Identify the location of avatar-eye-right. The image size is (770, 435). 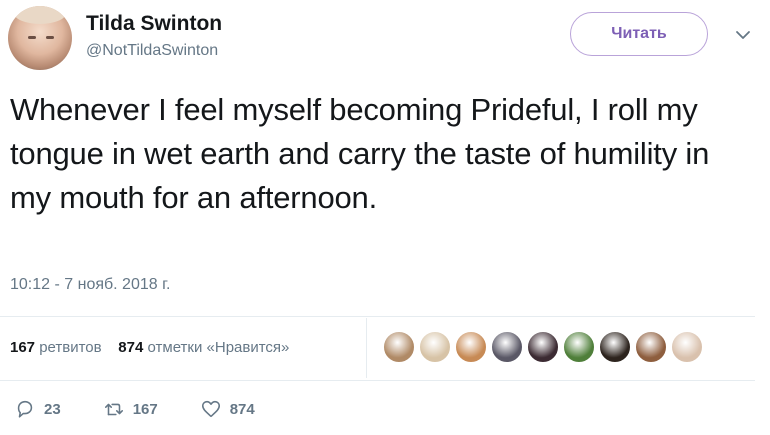
(50, 37).